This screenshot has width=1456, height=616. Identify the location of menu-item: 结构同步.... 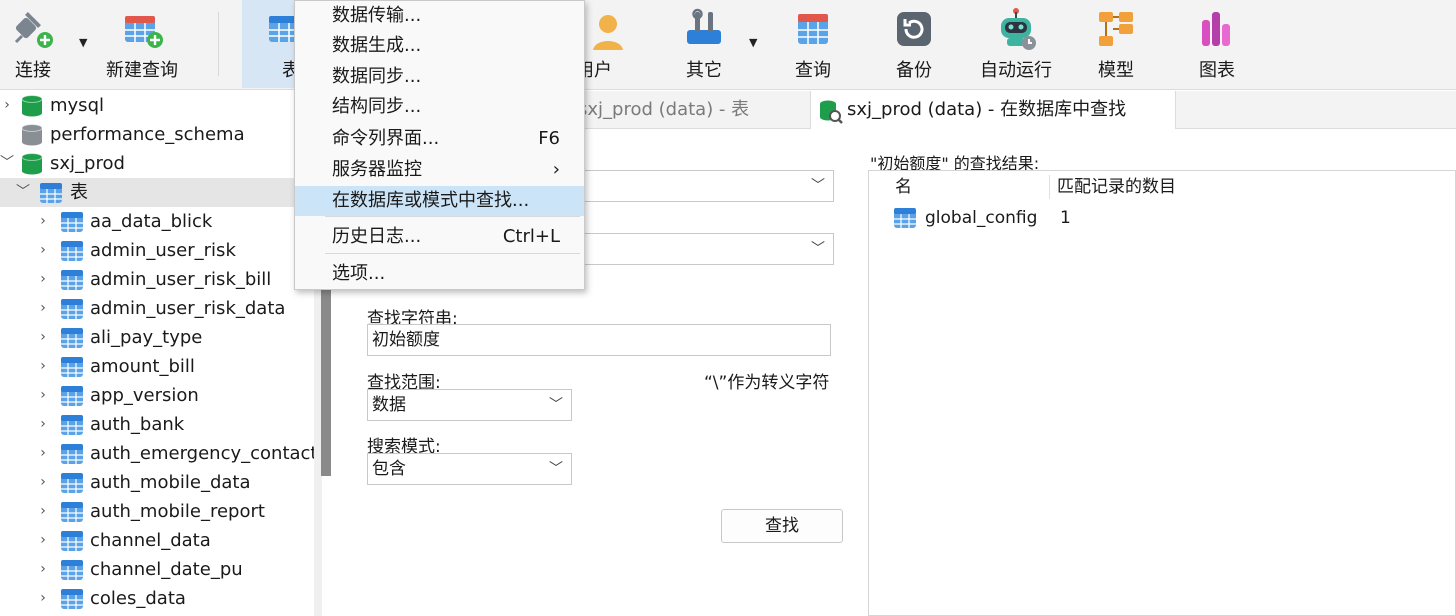
(439, 107).